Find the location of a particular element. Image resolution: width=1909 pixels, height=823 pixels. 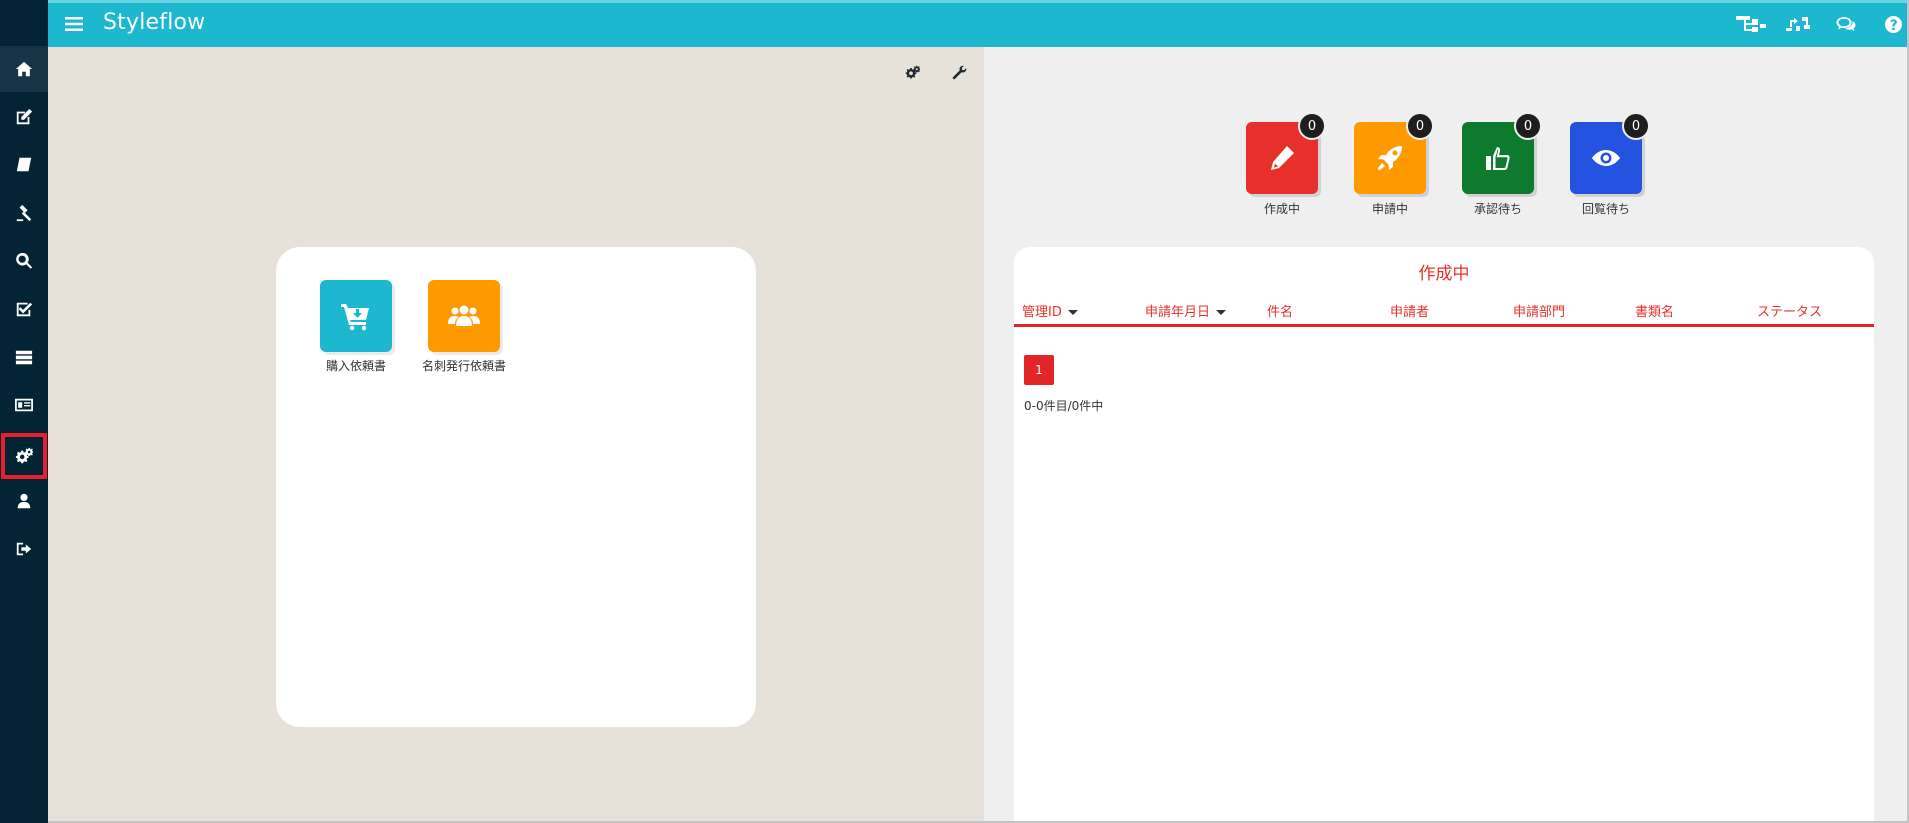

sidebar-item-gavel is located at coordinates (24, 213).